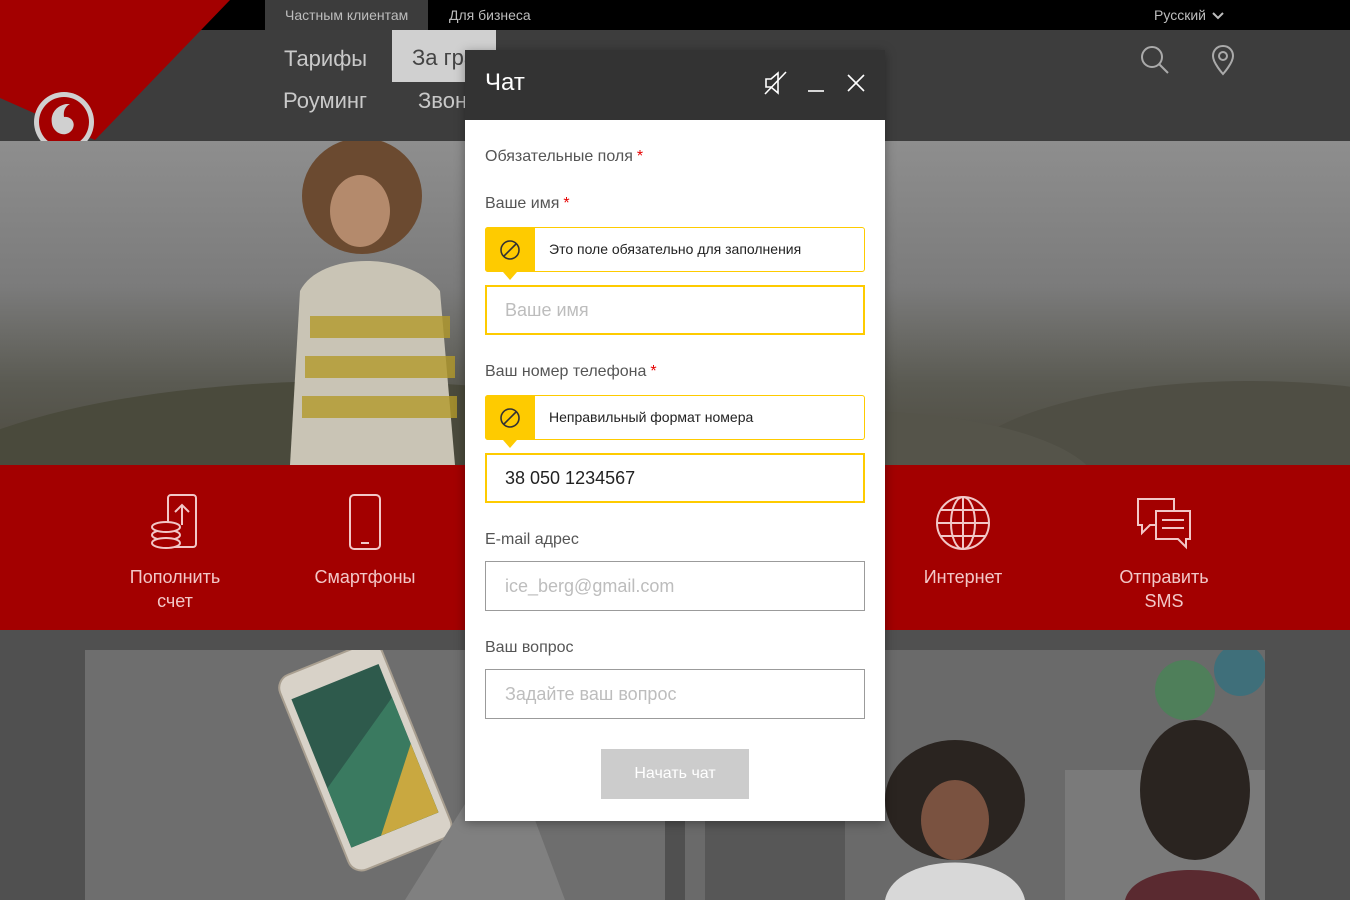  I want to click on brand-logo, so click(115, 72).